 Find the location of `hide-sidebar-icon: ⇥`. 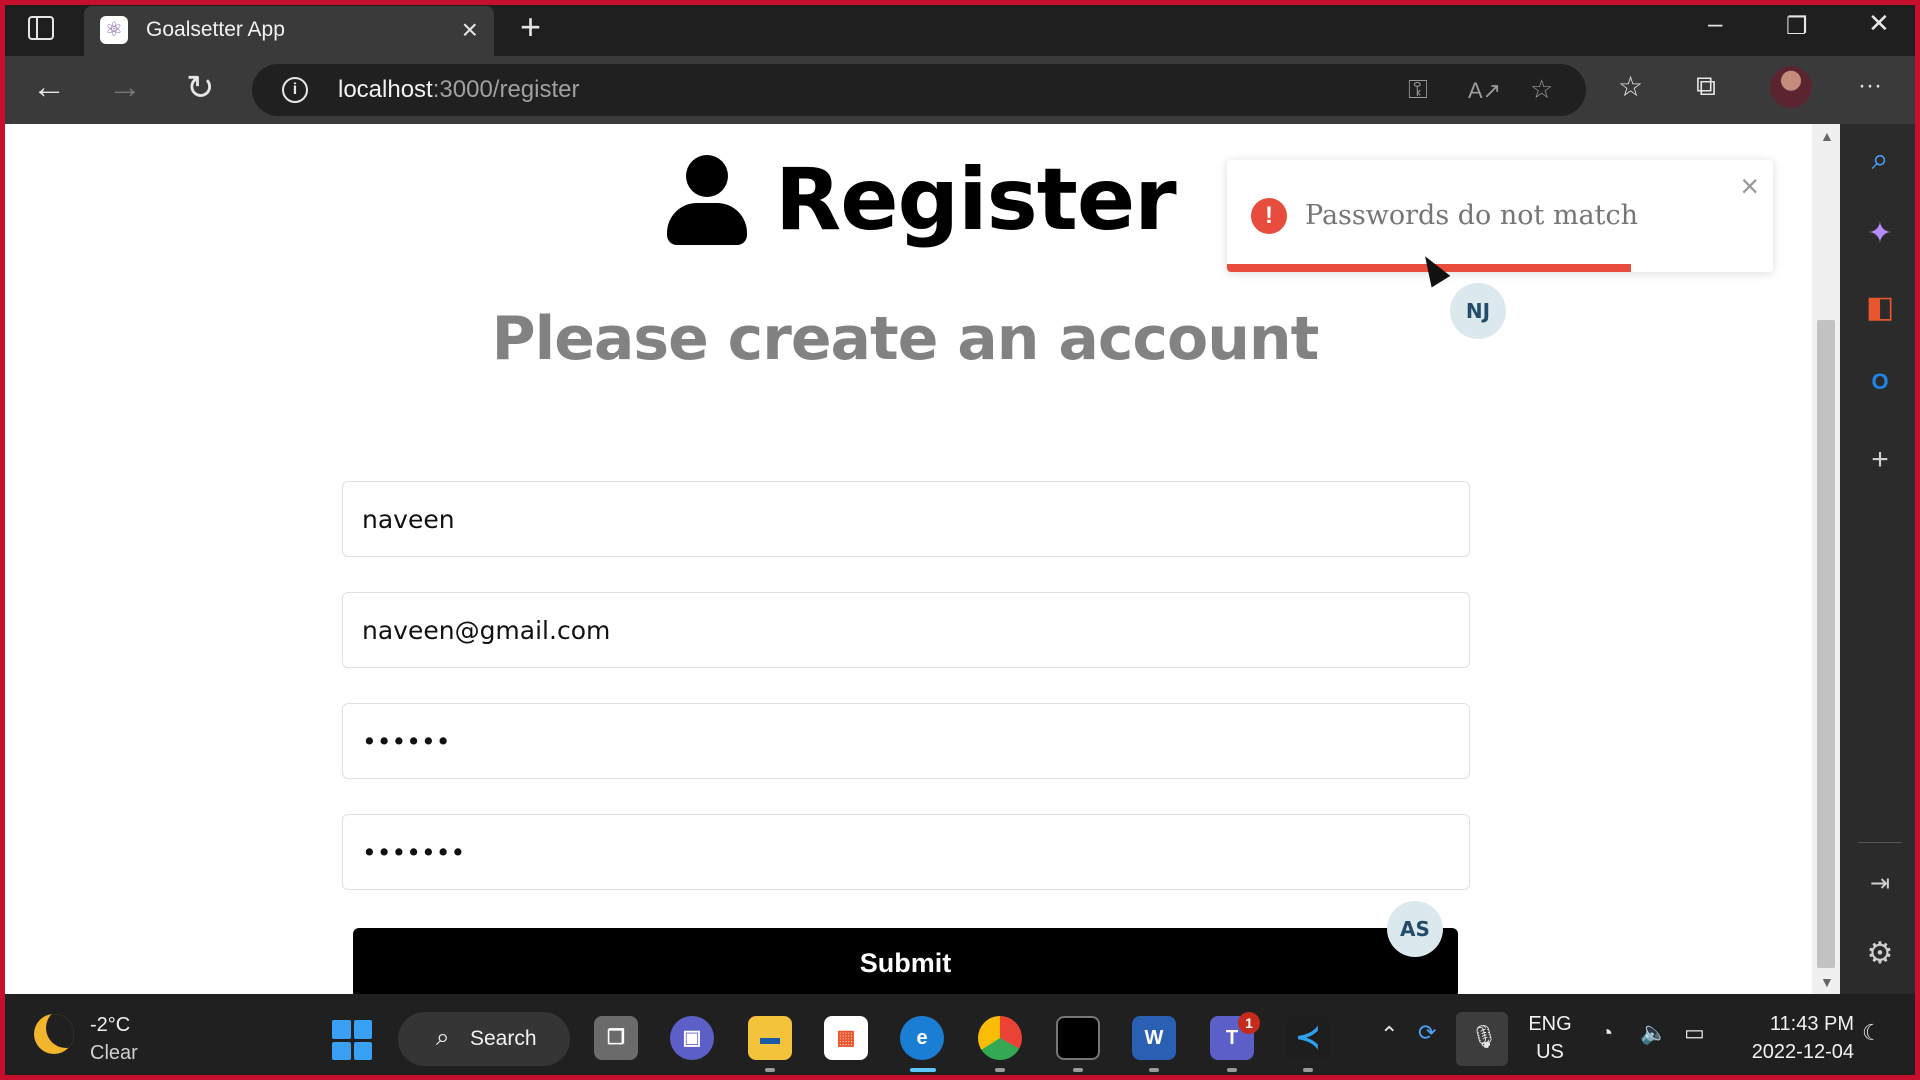

hide-sidebar-icon: ⇥ is located at coordinates (1880, 884).